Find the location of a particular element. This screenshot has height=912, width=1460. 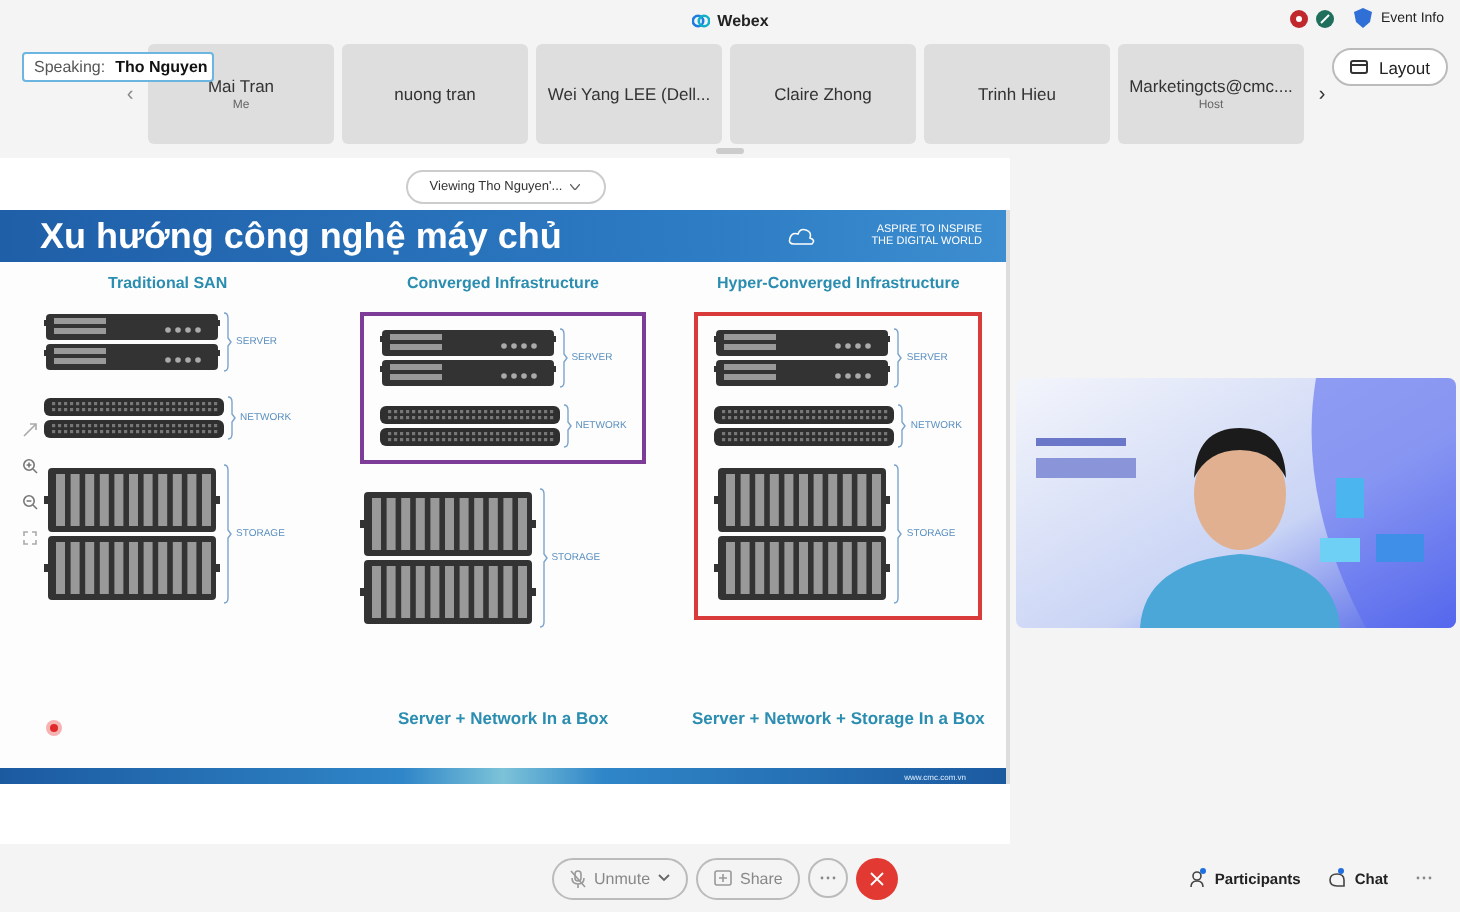

slide-title: Xu hướng công nghệ máy chủ is located at coordinates (302, 236).